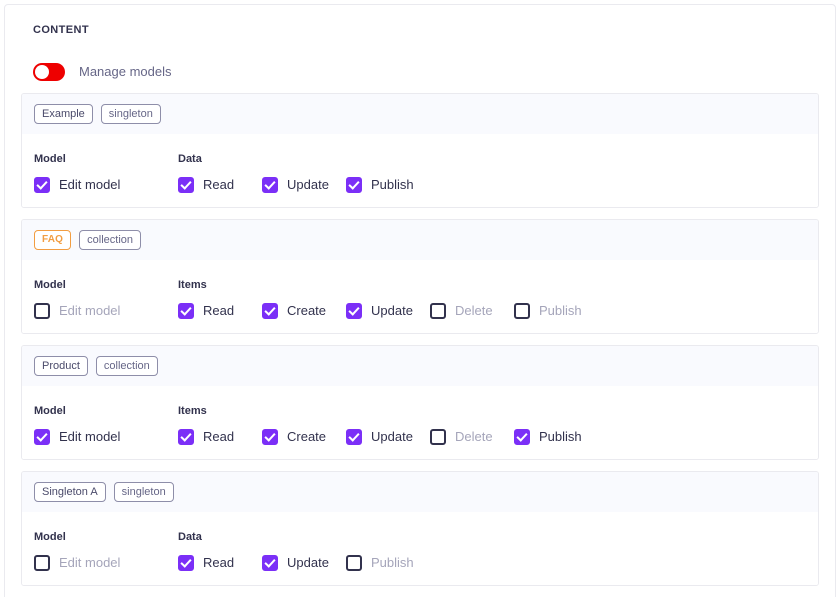 The height and width of the screenshot is (597, 840). I want to click on model-card-header: Singleton A singleton, so click(420, 492).